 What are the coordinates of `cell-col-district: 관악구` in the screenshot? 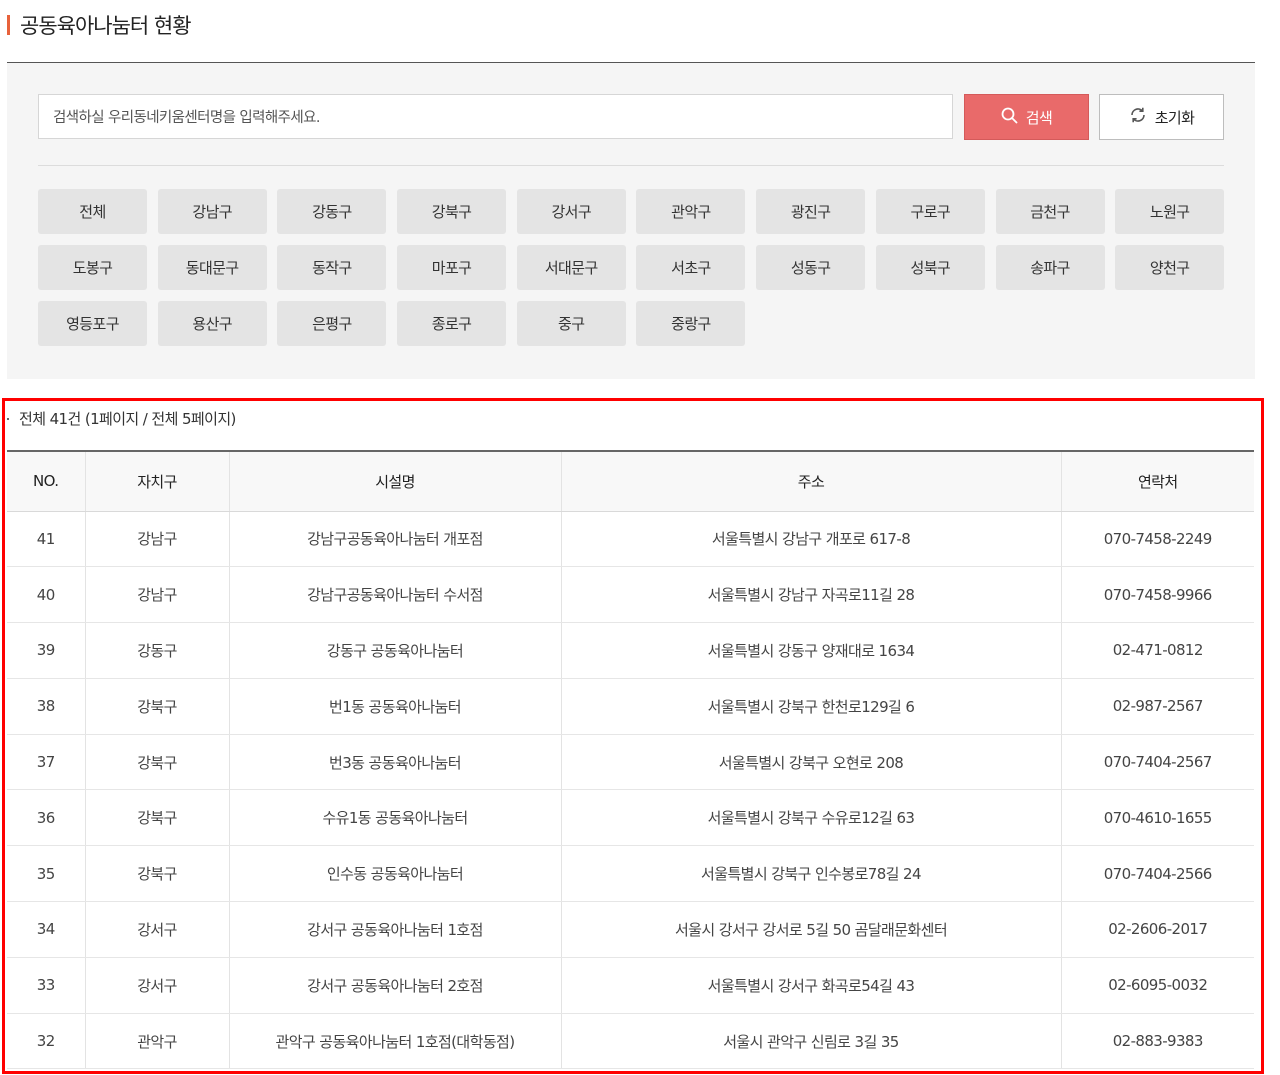 It's located at (157, 1041).